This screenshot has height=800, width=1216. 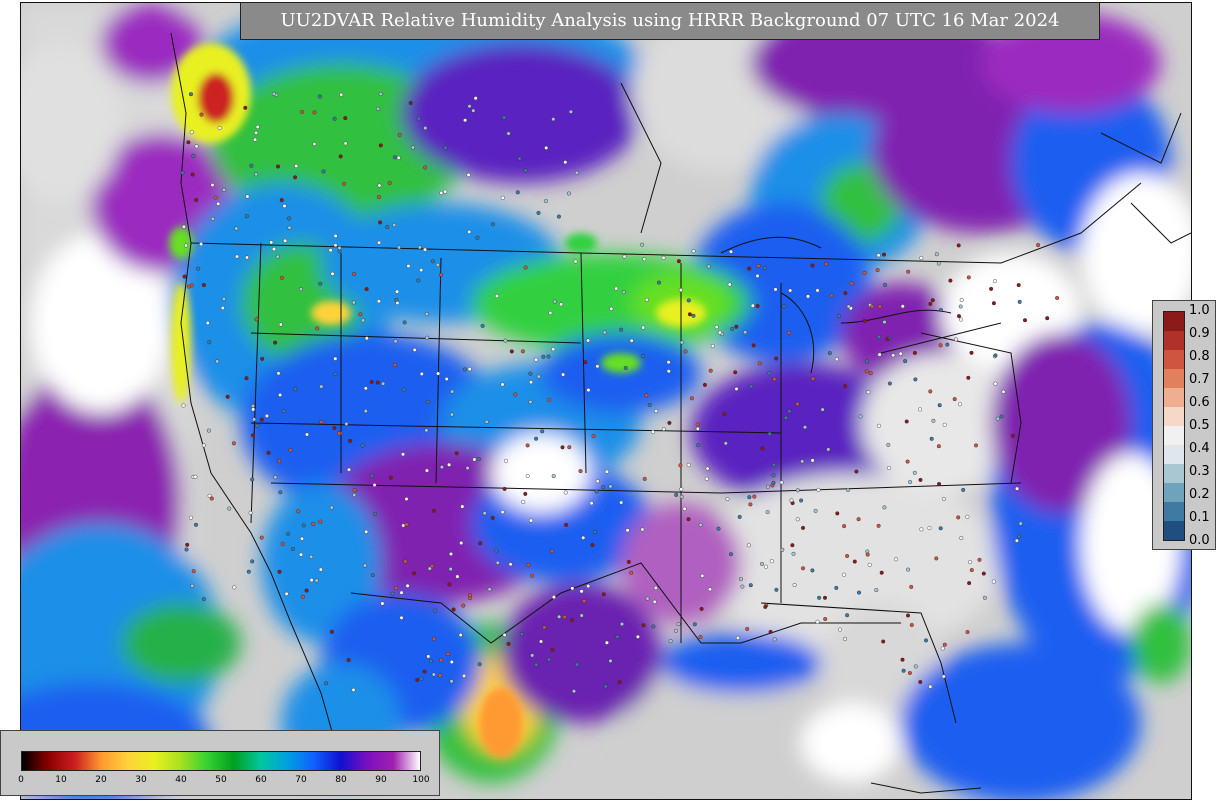 What do you see at coordinates (1199, 356) in the screenshot?
I see `colorbar-tick-label: 0.8` at bounding box center [1199, 356].